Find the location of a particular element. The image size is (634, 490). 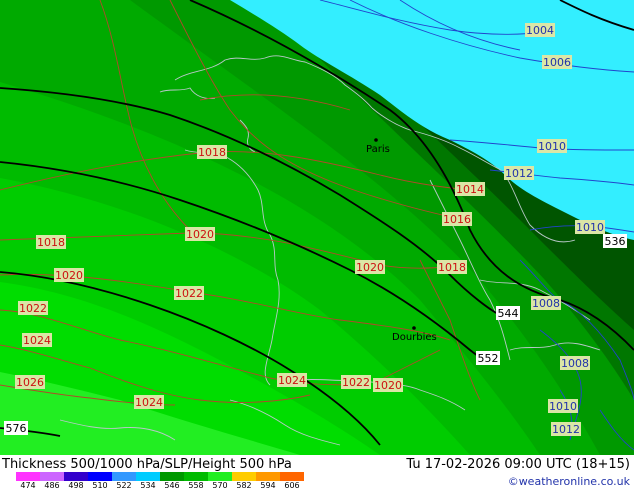

city-marker-dourbies is located at coordinates (414, 328).